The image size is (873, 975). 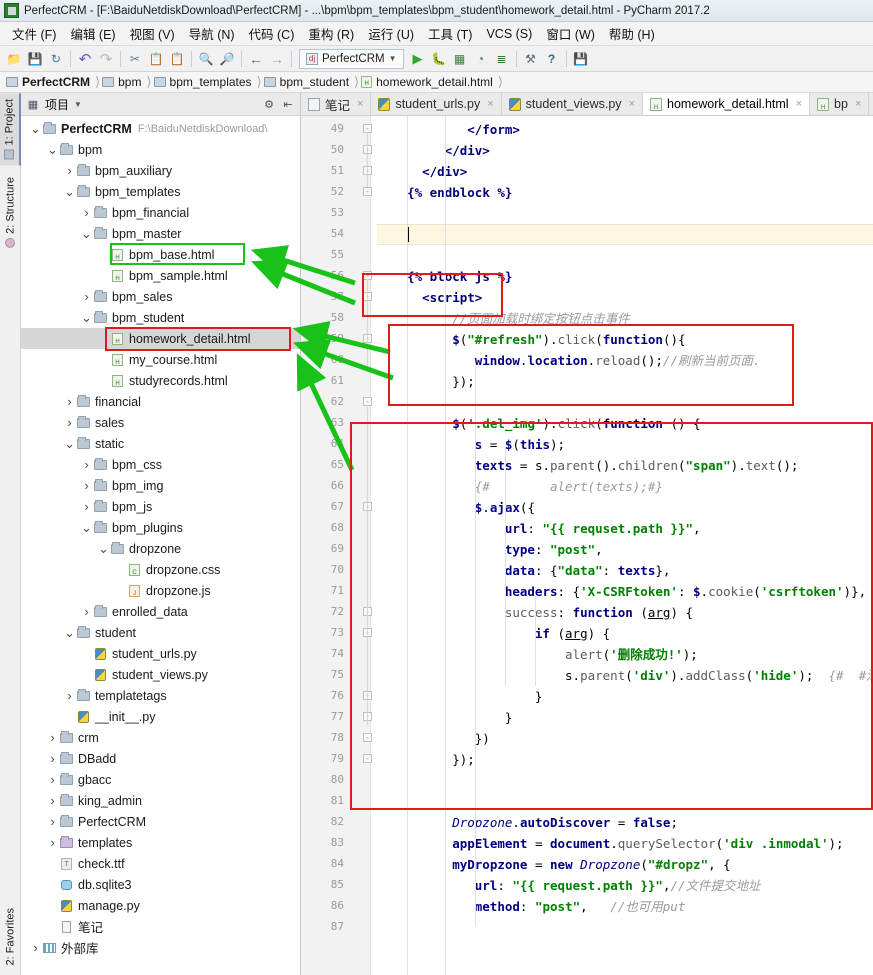 What do you see at coordinates (160, 275) in the screenshot?
I see `tree-node: Hbpm_sample.html` at bounding box center [160, 275].